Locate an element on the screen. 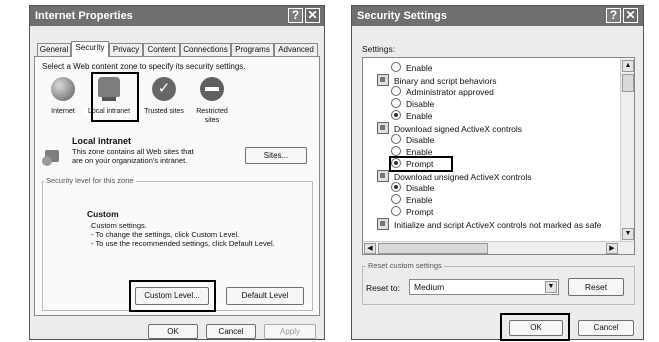 The width and height of the screenshot is (659, 342). ok-button: OK is located at coordinates (173, 331).